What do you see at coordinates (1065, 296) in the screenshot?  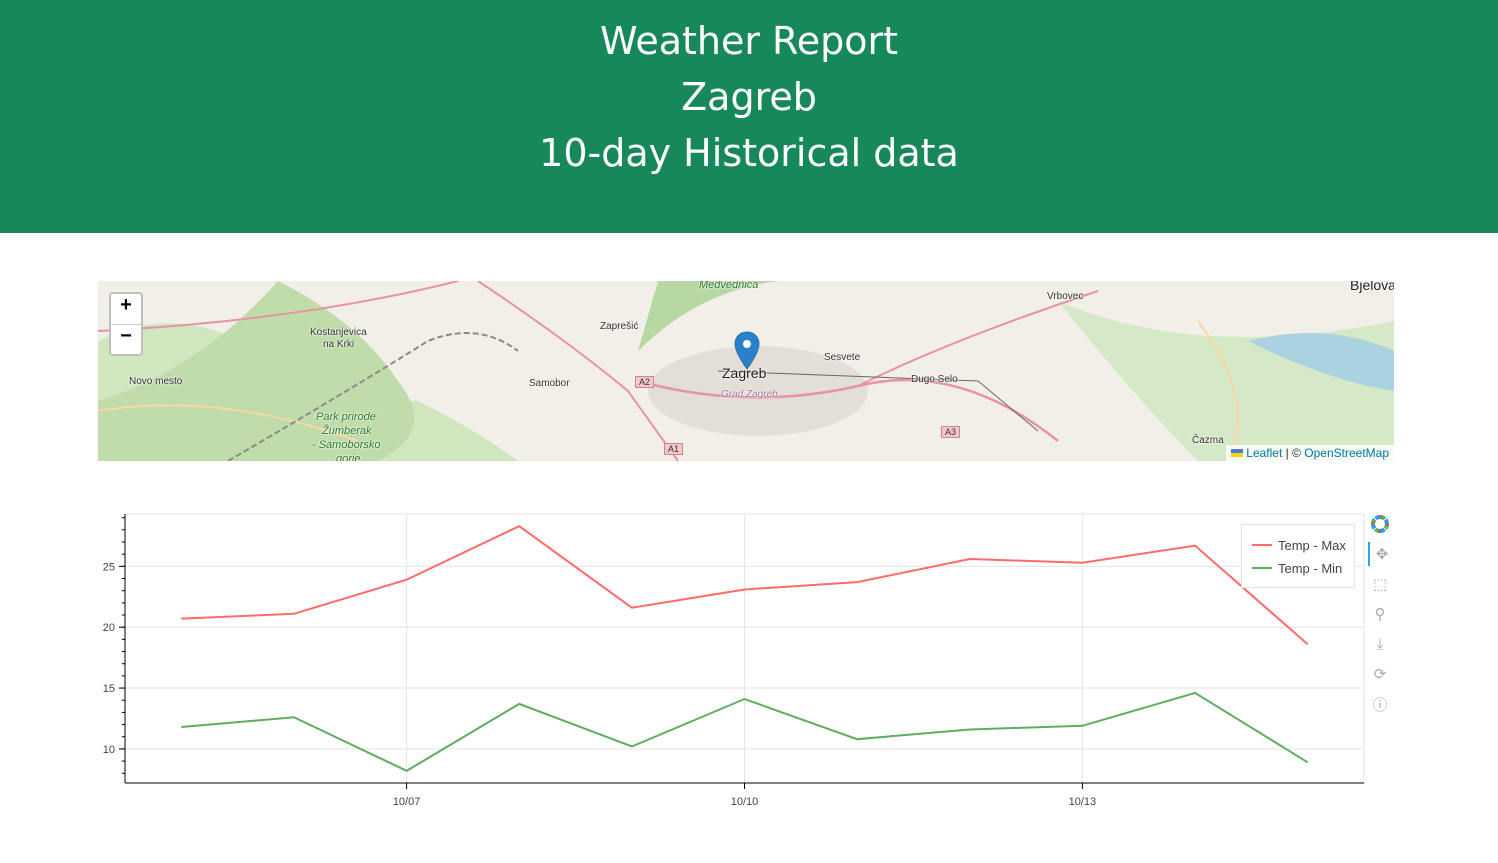 I see `place-label: Vrbovec` at bounding box center [1065, 296].